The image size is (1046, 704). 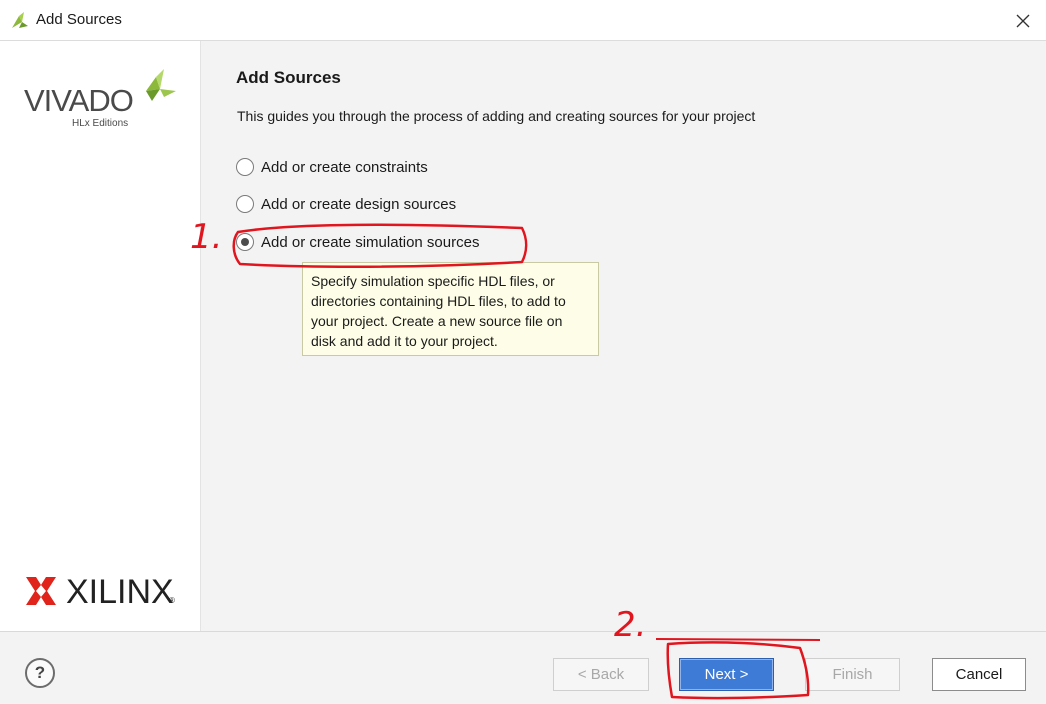 I want to click on option-simulation-sources: Add or create simulation sources, so click(x=357, y=242).